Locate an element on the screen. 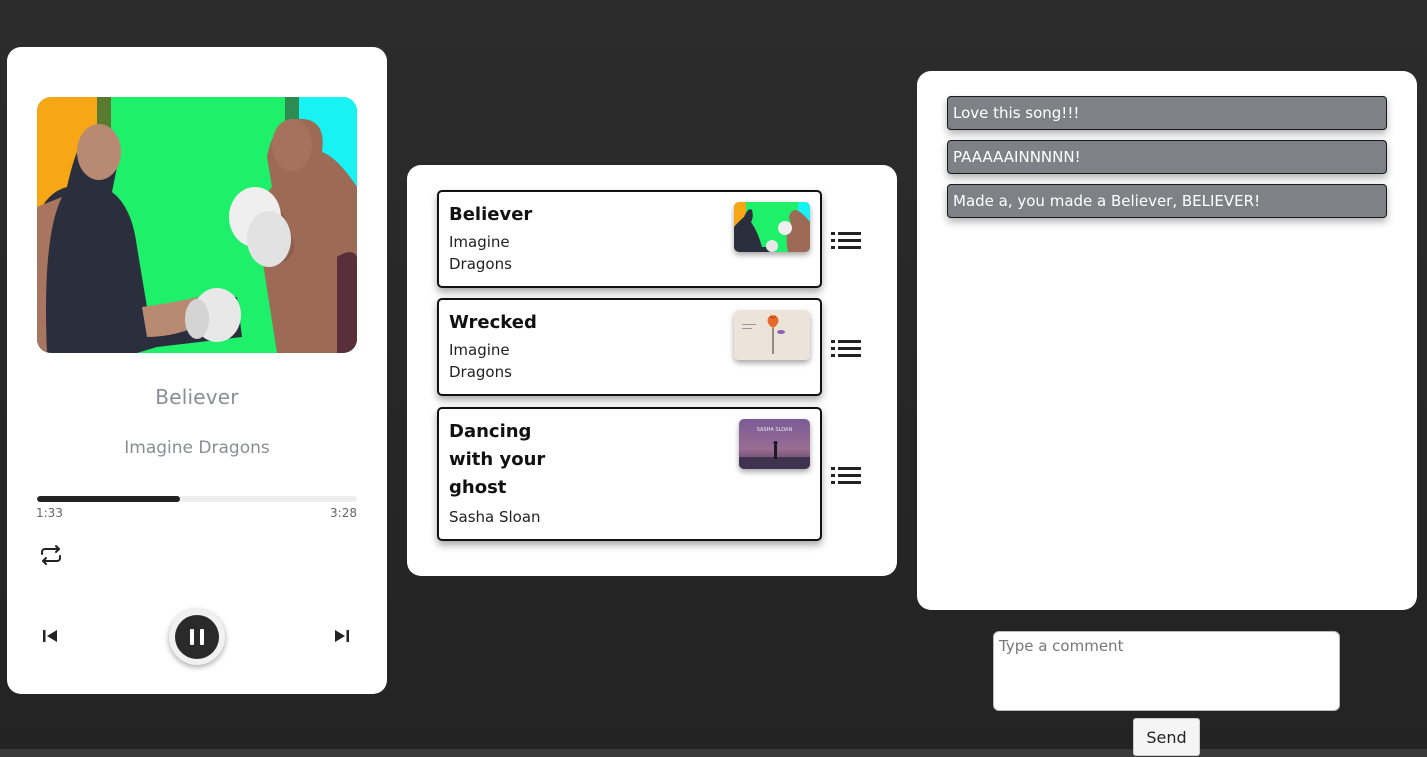 The height and width of the screenshot is (757, 1427). send-button: Send is located at coordinates (1166, 737).